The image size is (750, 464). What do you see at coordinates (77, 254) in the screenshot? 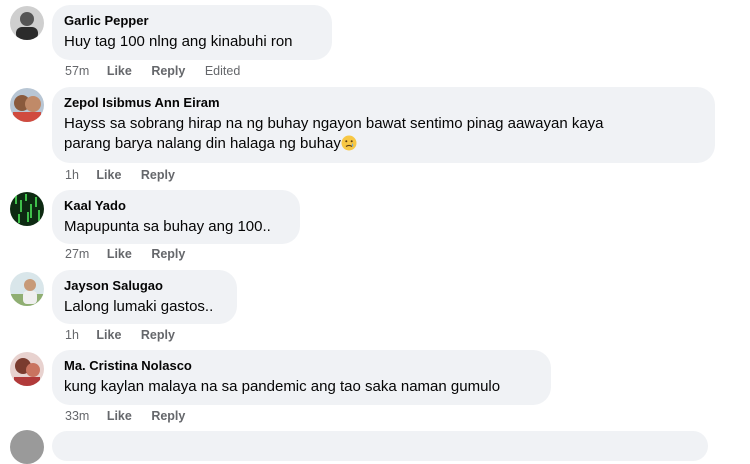
I see `timestamp: 27m` at bounding box center [77, 254].